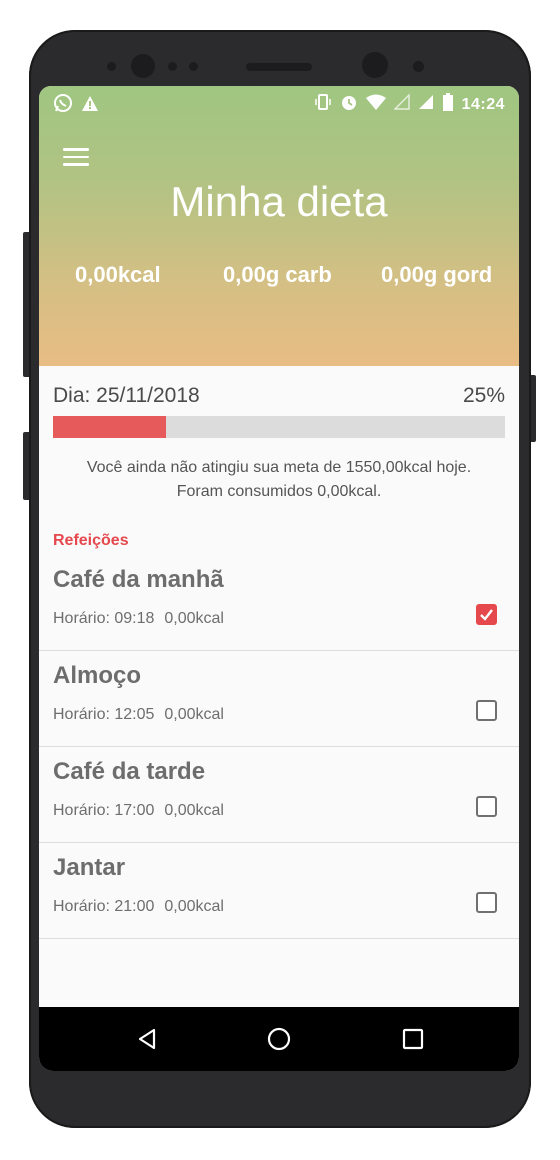 The height and width of the screenshot is (1160, 560). Describe the element at coordinates (279, 698) in the screenshot. I see `meal-item-lunch: Almoço Horário: 12:05 0,00kcal` at that location.